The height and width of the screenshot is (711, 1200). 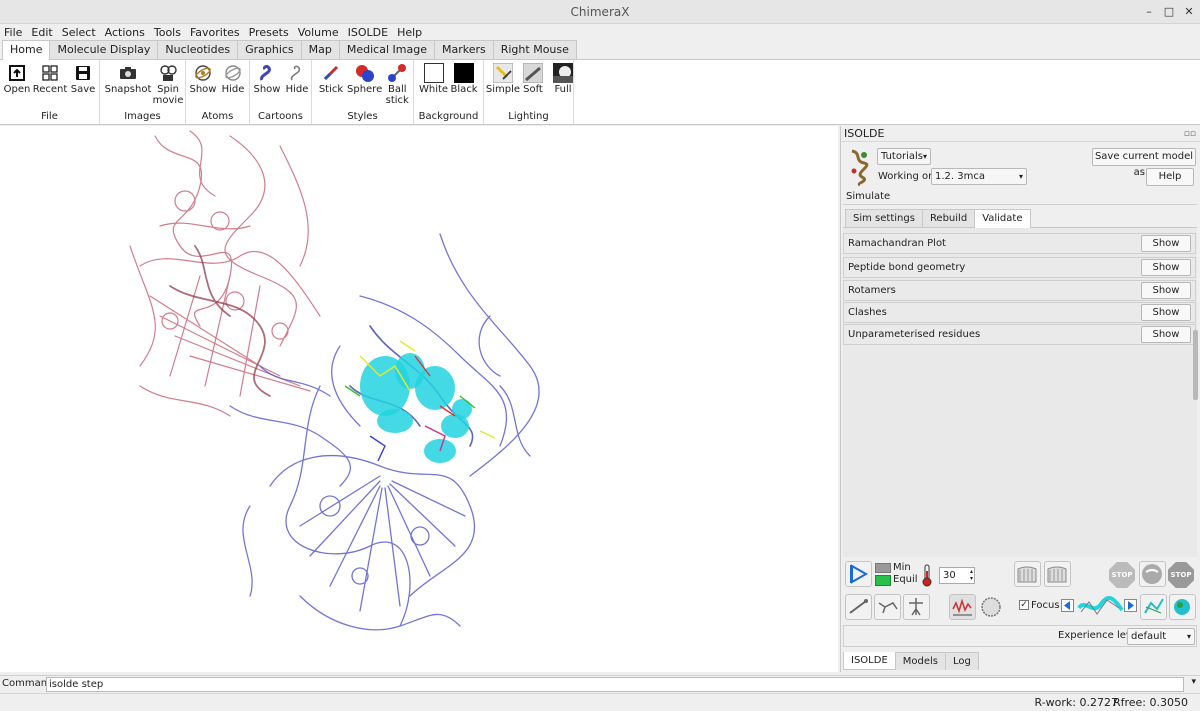 I want to click on clashes-show-button: Show, so click(x=1166, y=312).